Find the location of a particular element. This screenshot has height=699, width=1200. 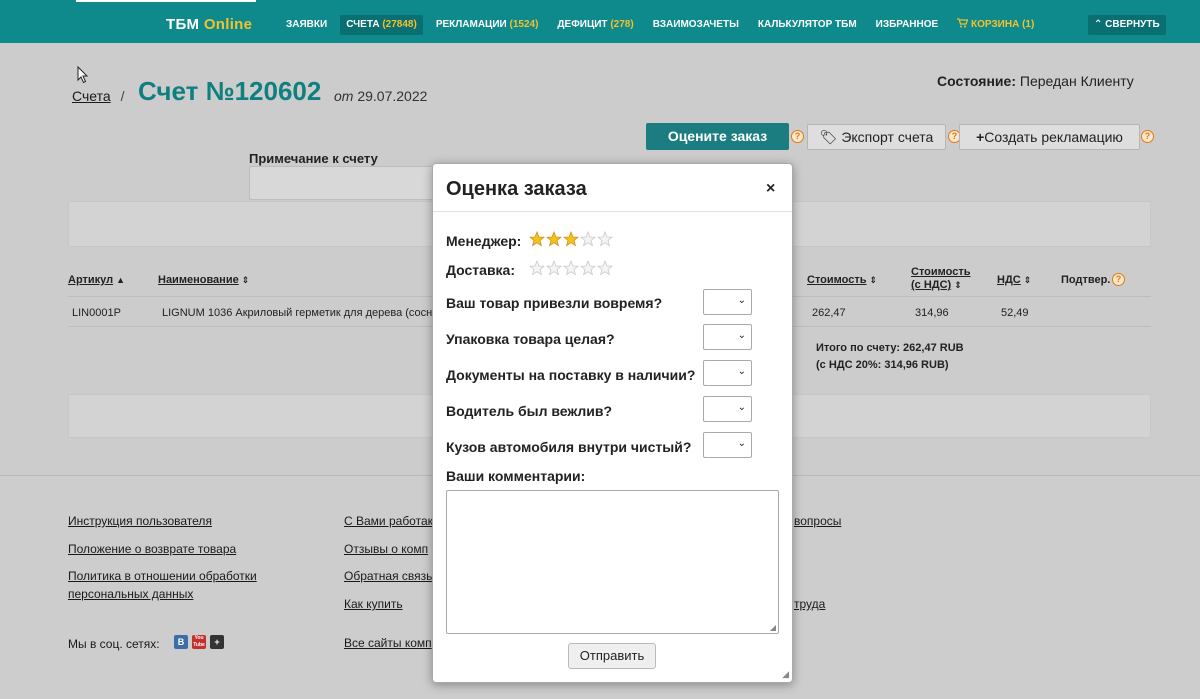

status-value: Передан Клиенту is located at coordinates (1076, 81).